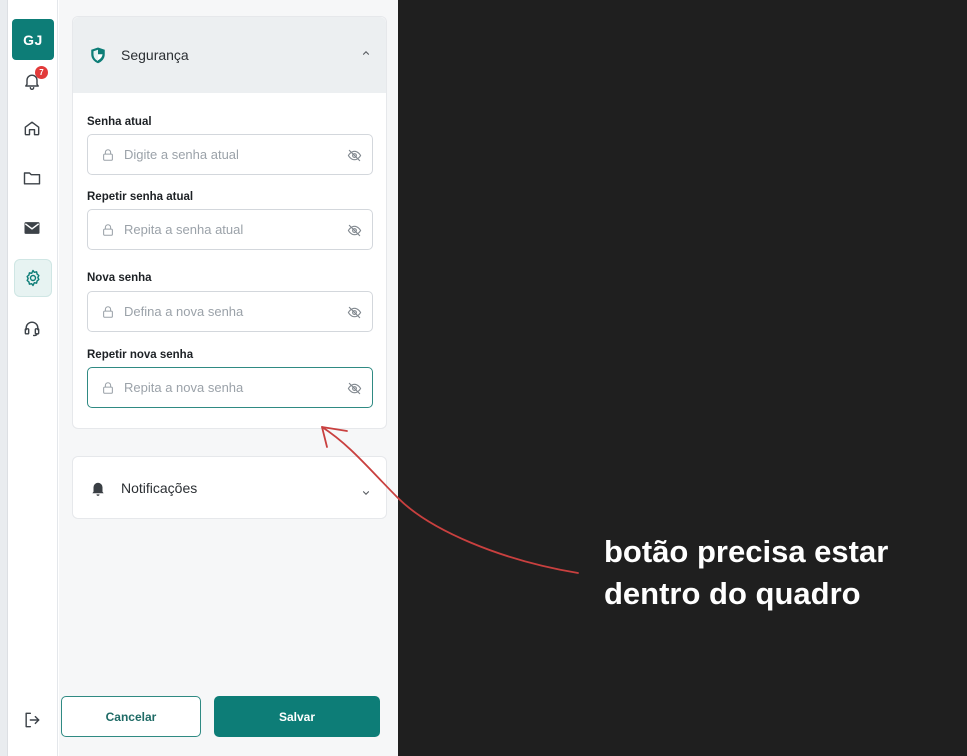 Image resolution: width=967 pixels, height=756 pixels. I want to click on notification-count-badge: 7, so click(41, 72).